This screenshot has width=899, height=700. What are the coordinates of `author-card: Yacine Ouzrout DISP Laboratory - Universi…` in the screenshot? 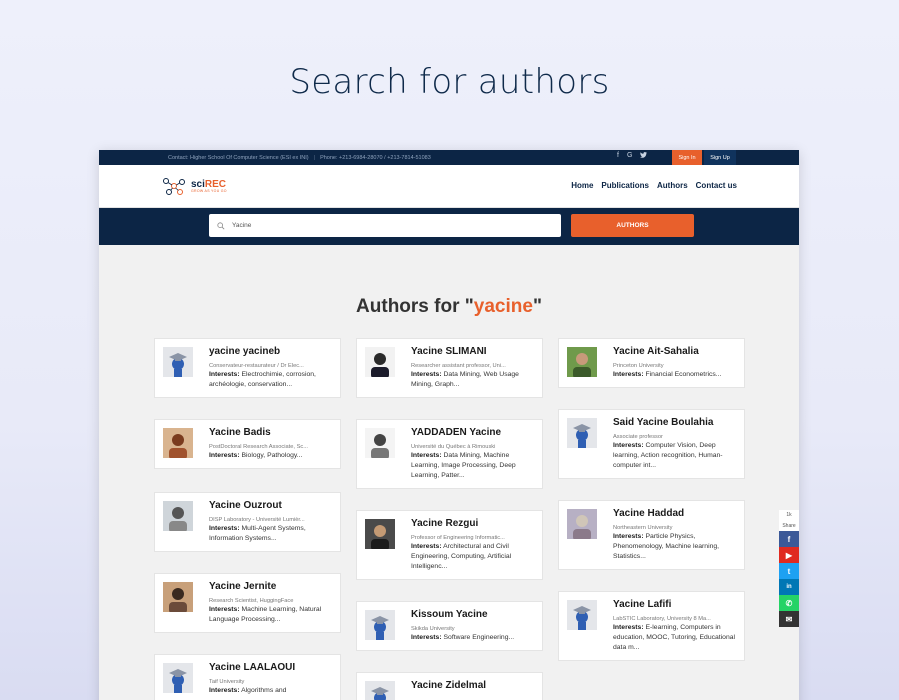 It's located at (247, 522).